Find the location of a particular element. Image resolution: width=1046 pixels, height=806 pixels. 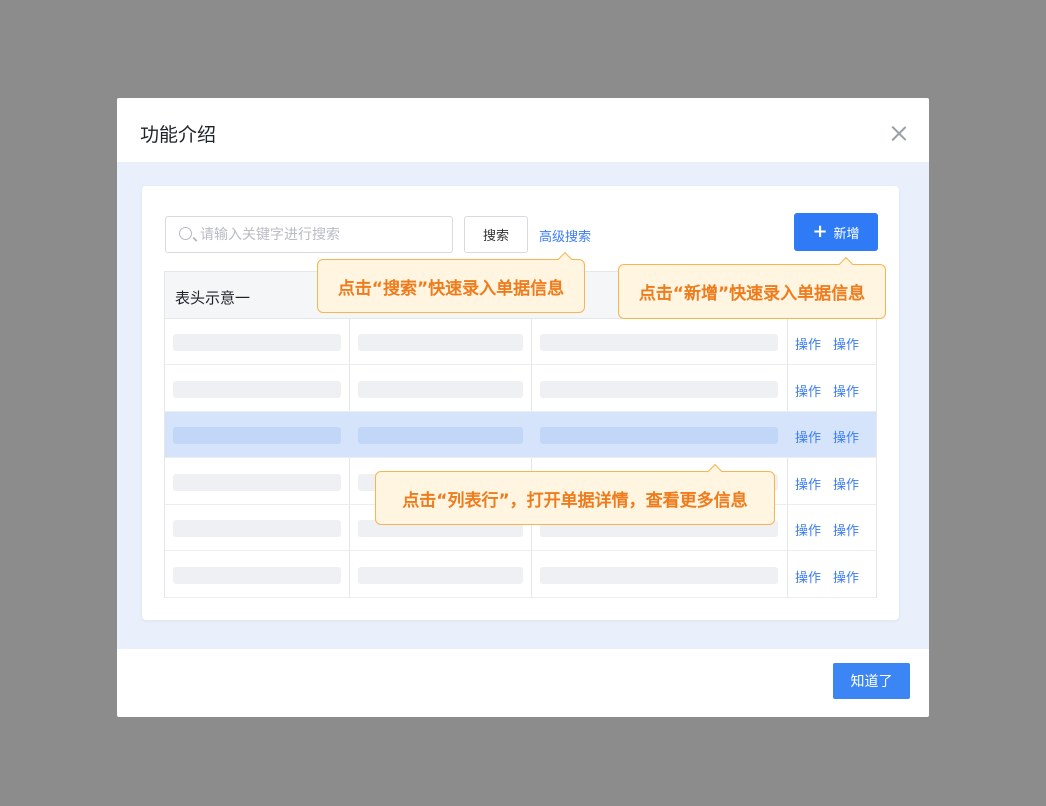

add-callout: 点击“新增”快速录入单据信息 is located at coordinates (752, 287).